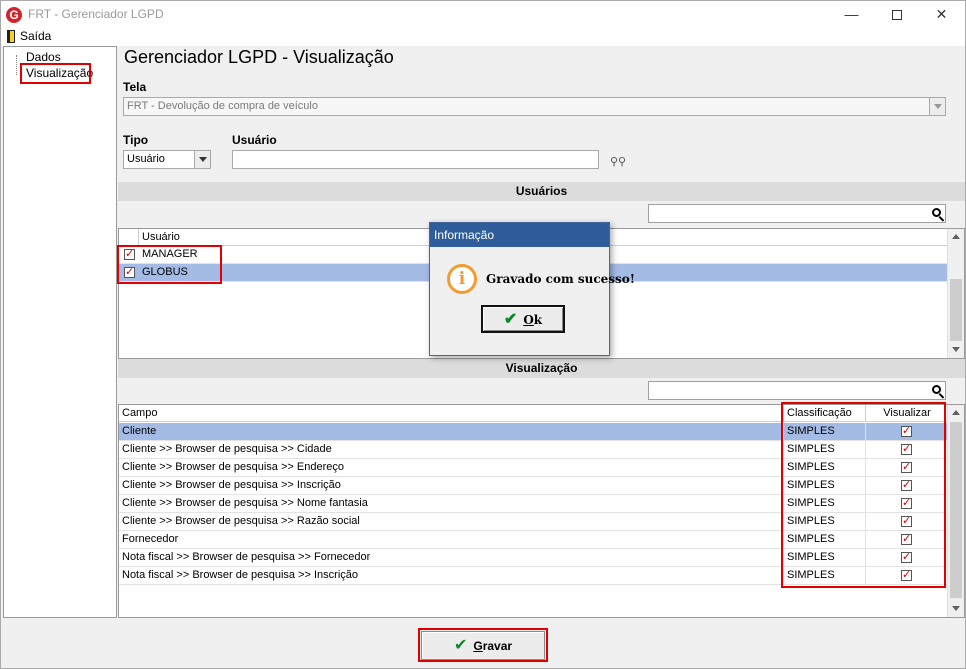 The width and height of the screenshot is (966, 669). What do you see at coordinates (415, 159) in the screenshot?
I see `usuario-input` at bounding box center [415, 159].